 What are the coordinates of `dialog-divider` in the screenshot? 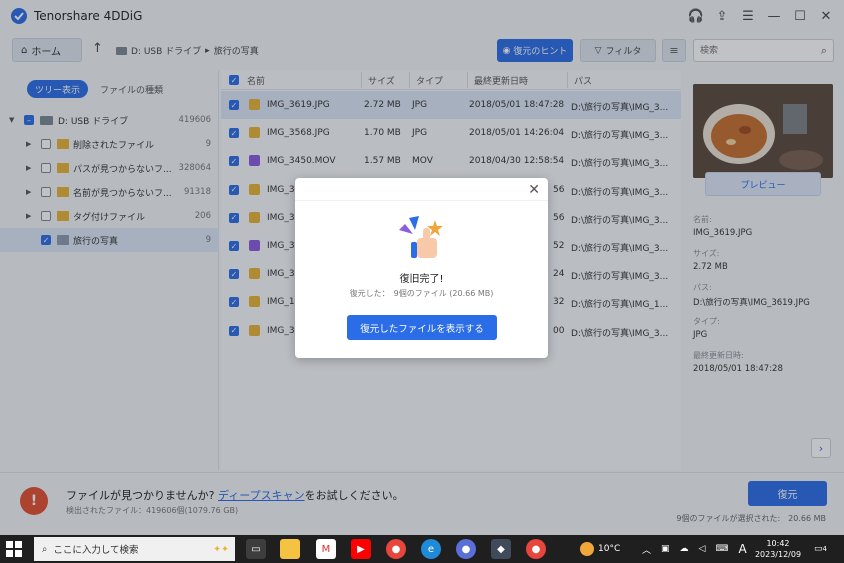 It's located at (421, 200).